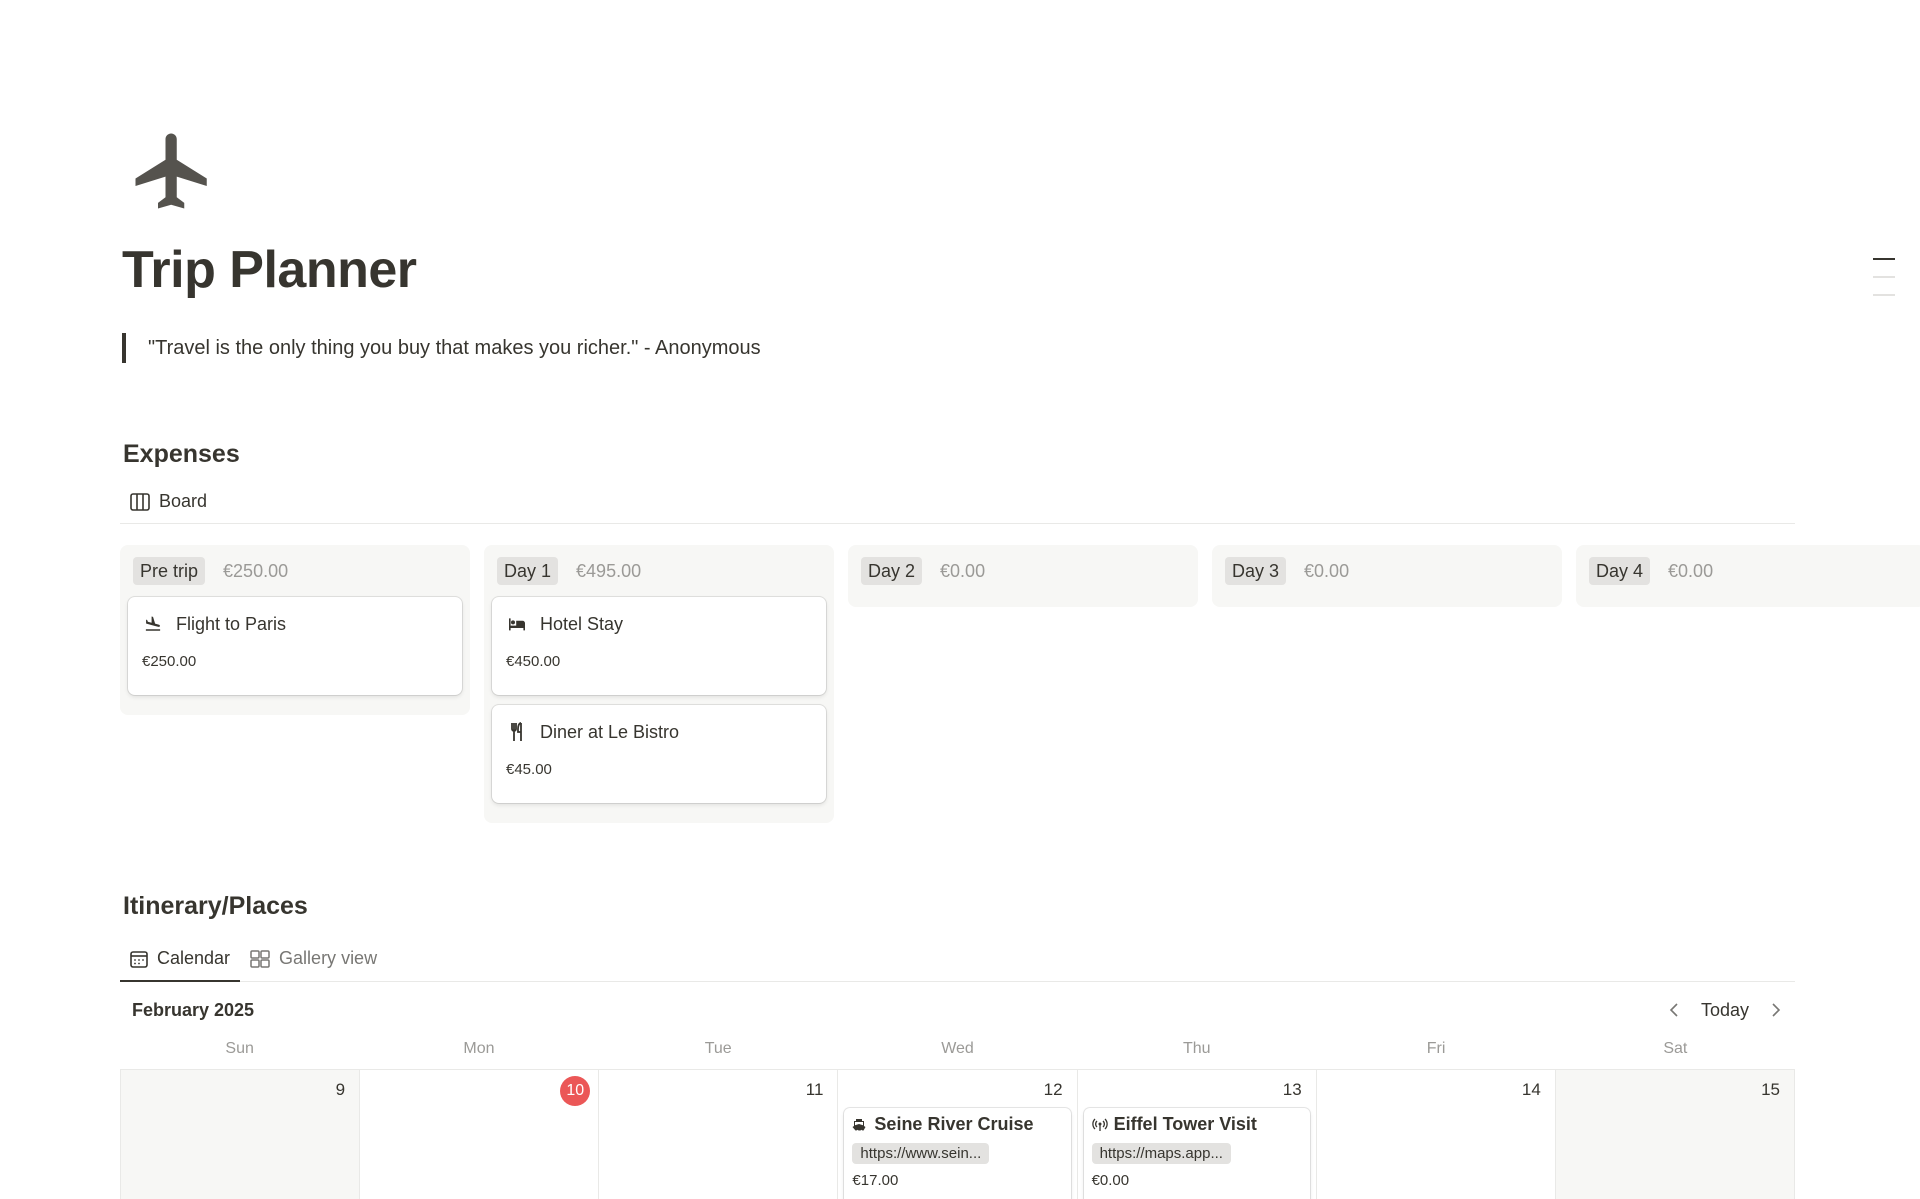 The width and height of the screenshot is (1920, 1199). Describe the element at coordinates (1770, 1089) in the screenshot. I see `day-number: 15` at that location.